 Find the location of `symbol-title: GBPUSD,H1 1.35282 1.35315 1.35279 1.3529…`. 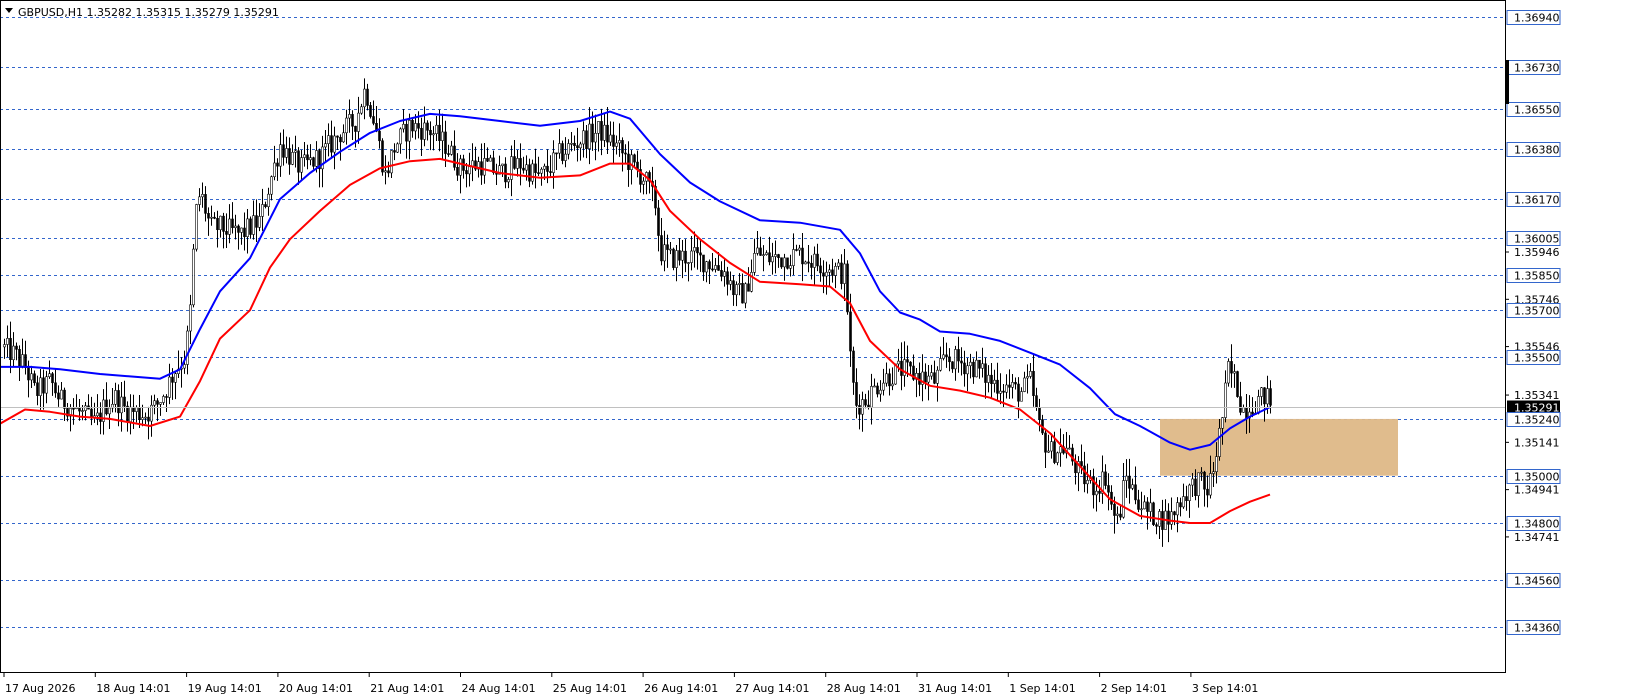

symbol-title: GBPUSD,H1 1.35282 1.35315 1.35279 1.3529… is located at coordinates (148, 12).